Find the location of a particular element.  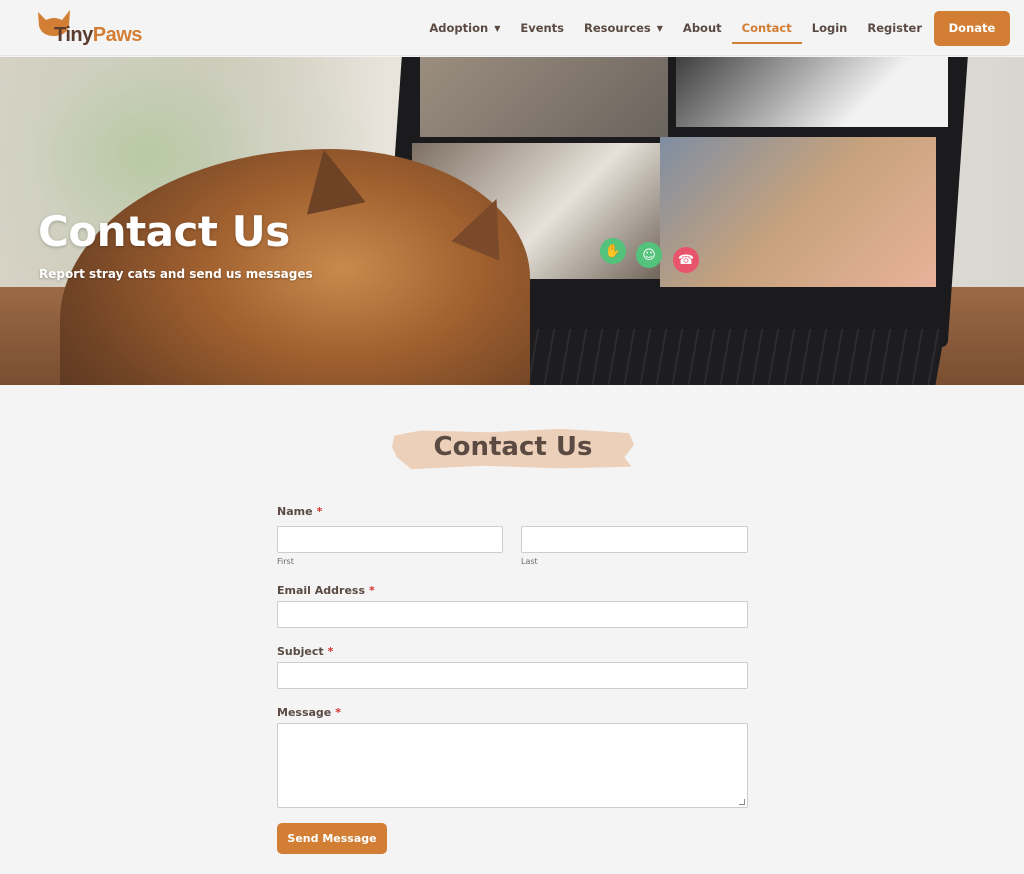

nav-item-contact: Contact is located at coordinates (766, 28).